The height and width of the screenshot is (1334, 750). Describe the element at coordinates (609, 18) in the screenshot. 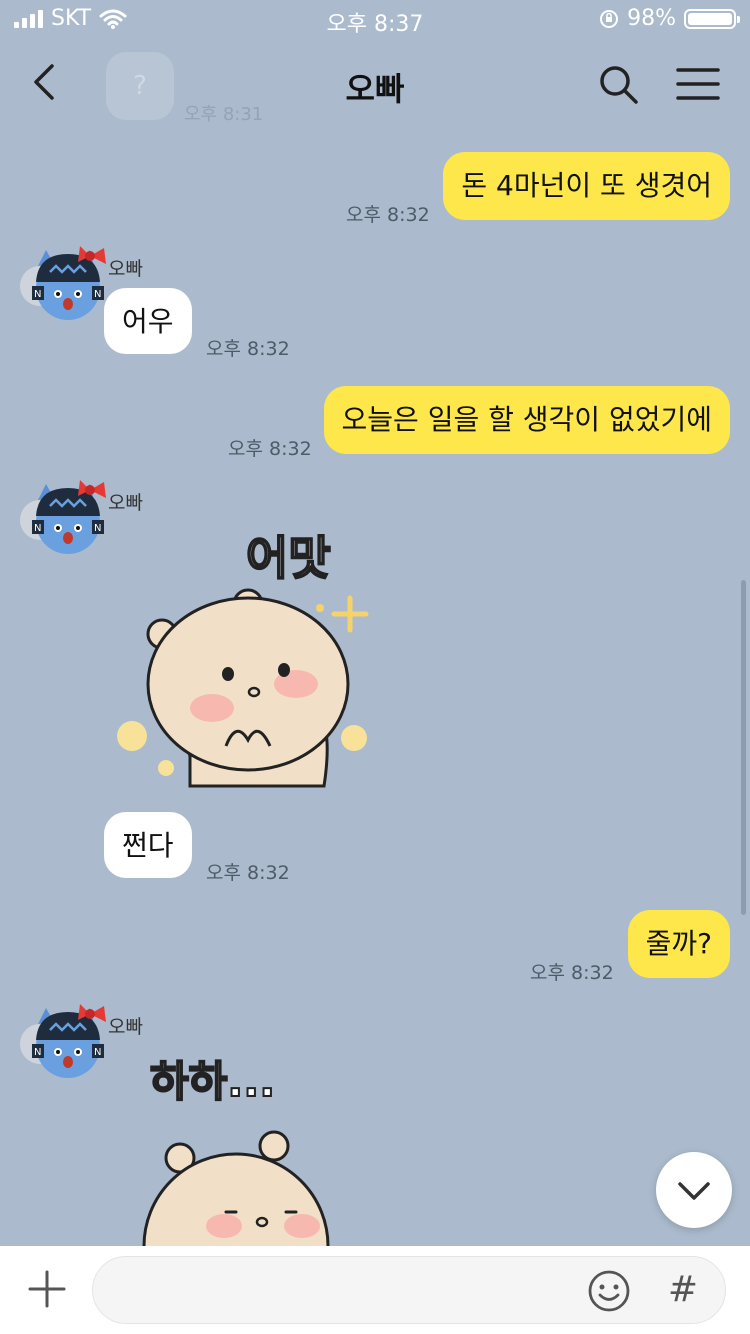

I see `orientation-lock-icon` at that location.